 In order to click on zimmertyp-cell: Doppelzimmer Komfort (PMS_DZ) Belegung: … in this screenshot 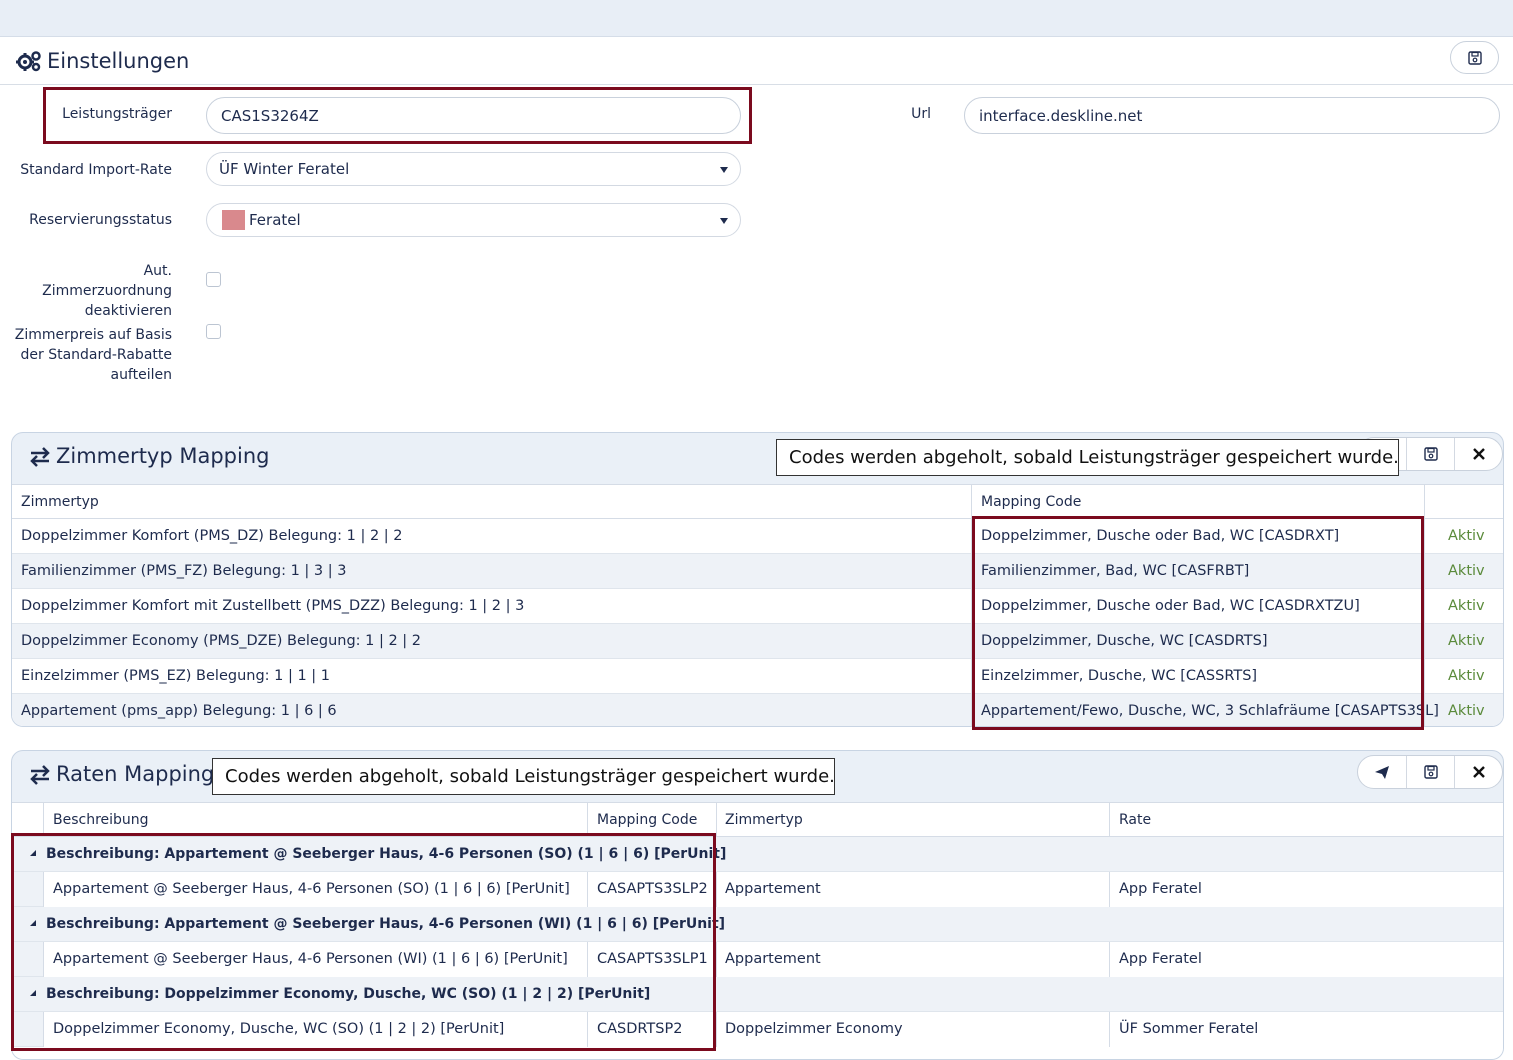, I will do `click(212, 536)`.